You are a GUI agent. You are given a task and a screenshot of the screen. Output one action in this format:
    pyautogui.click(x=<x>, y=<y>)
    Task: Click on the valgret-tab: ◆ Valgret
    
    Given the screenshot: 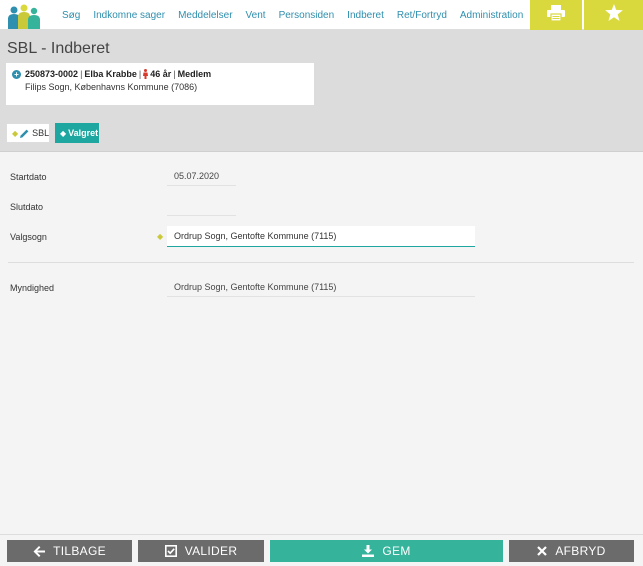 What is the action you would take?
    pyautogui.click(x=77, y=133)
    